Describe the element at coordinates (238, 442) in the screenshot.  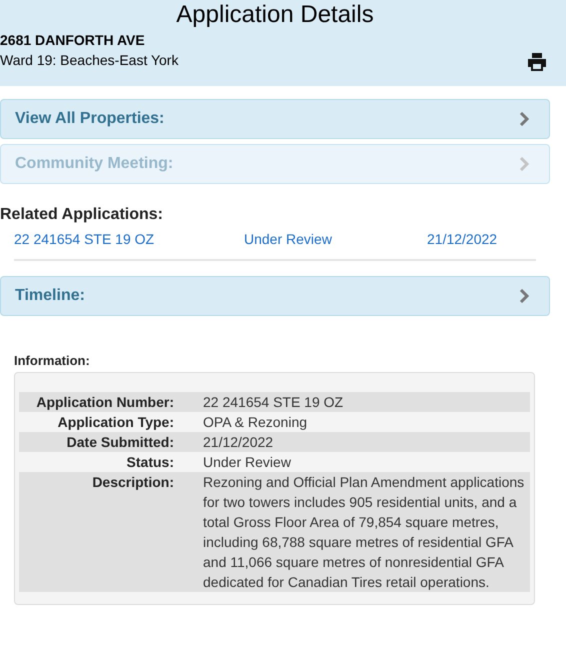
I see `field-value: 21/12/2022` at that location.